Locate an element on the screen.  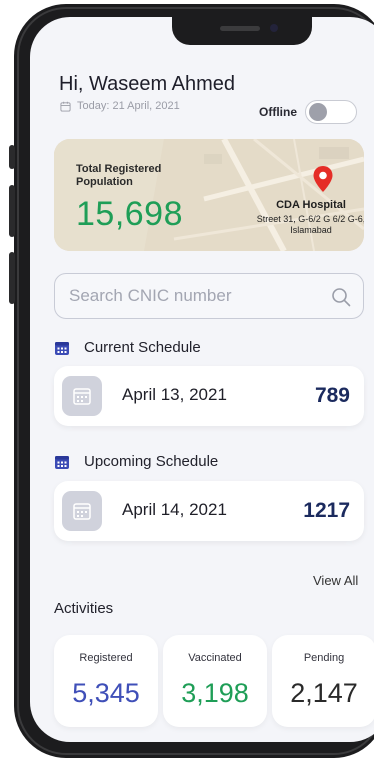
greeting-title: Hi, Waseem Ahmed is located at coordinates (147, 84).